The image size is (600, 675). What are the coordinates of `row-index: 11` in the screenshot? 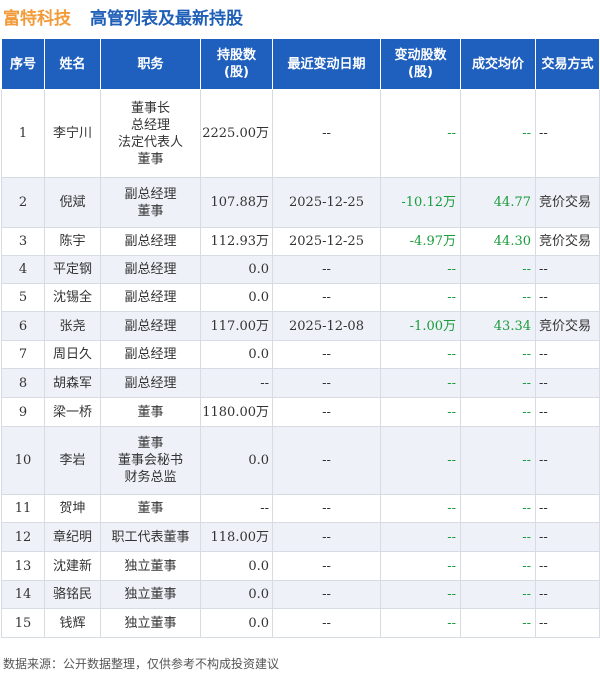 It's located at (23, 508).